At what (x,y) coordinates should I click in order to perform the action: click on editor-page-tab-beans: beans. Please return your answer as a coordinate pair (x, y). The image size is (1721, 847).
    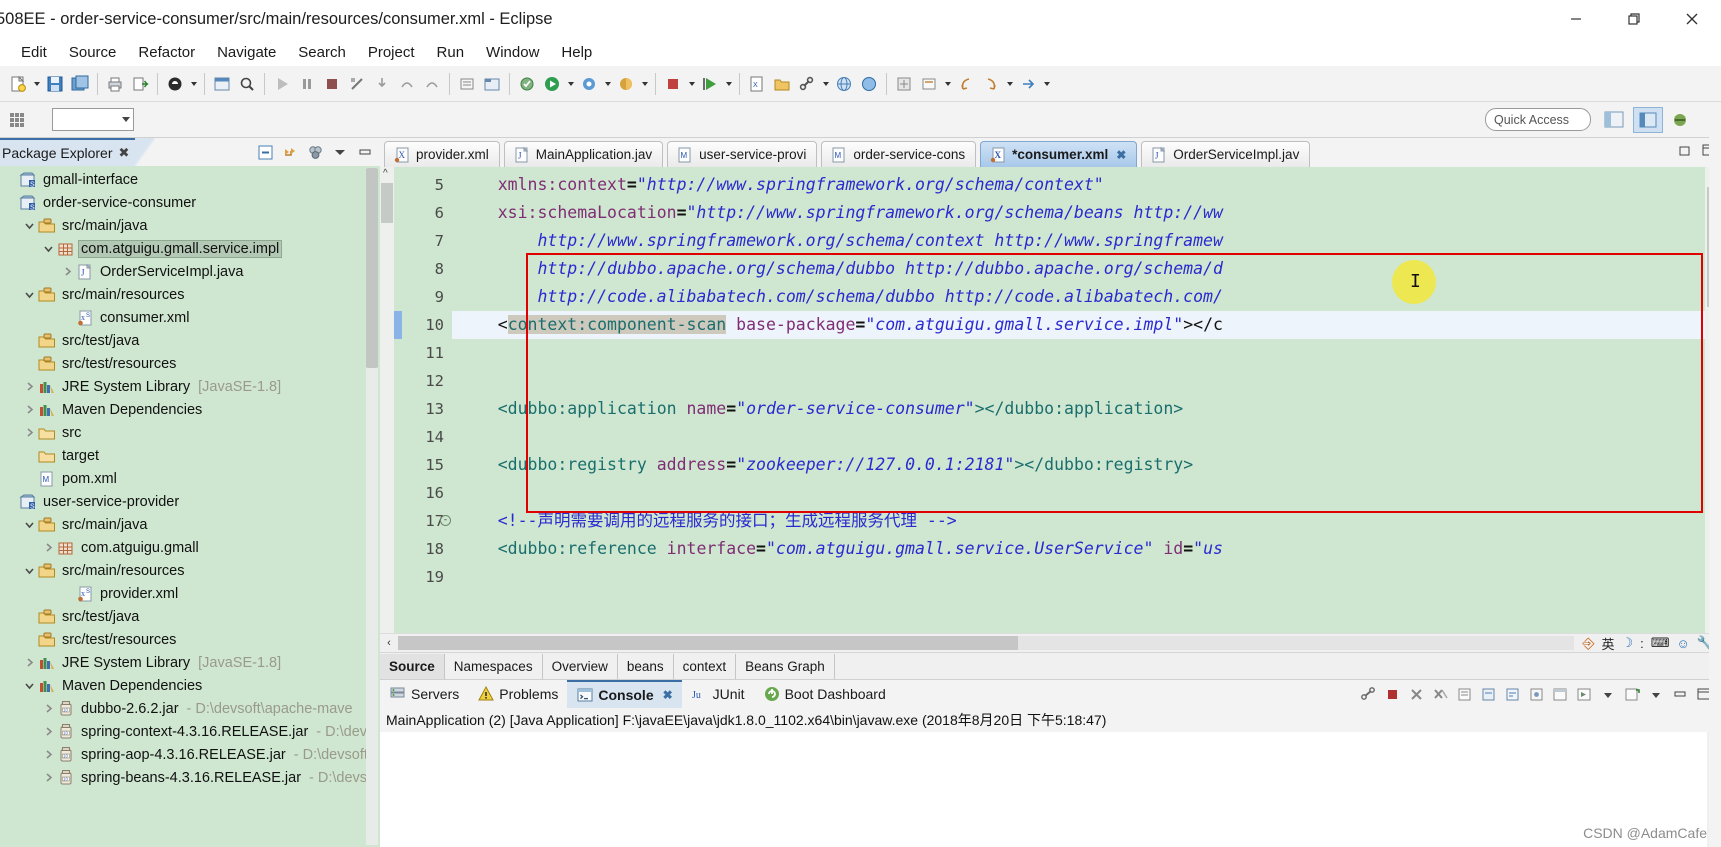
    Looking at the image, I should click on (646, 666).